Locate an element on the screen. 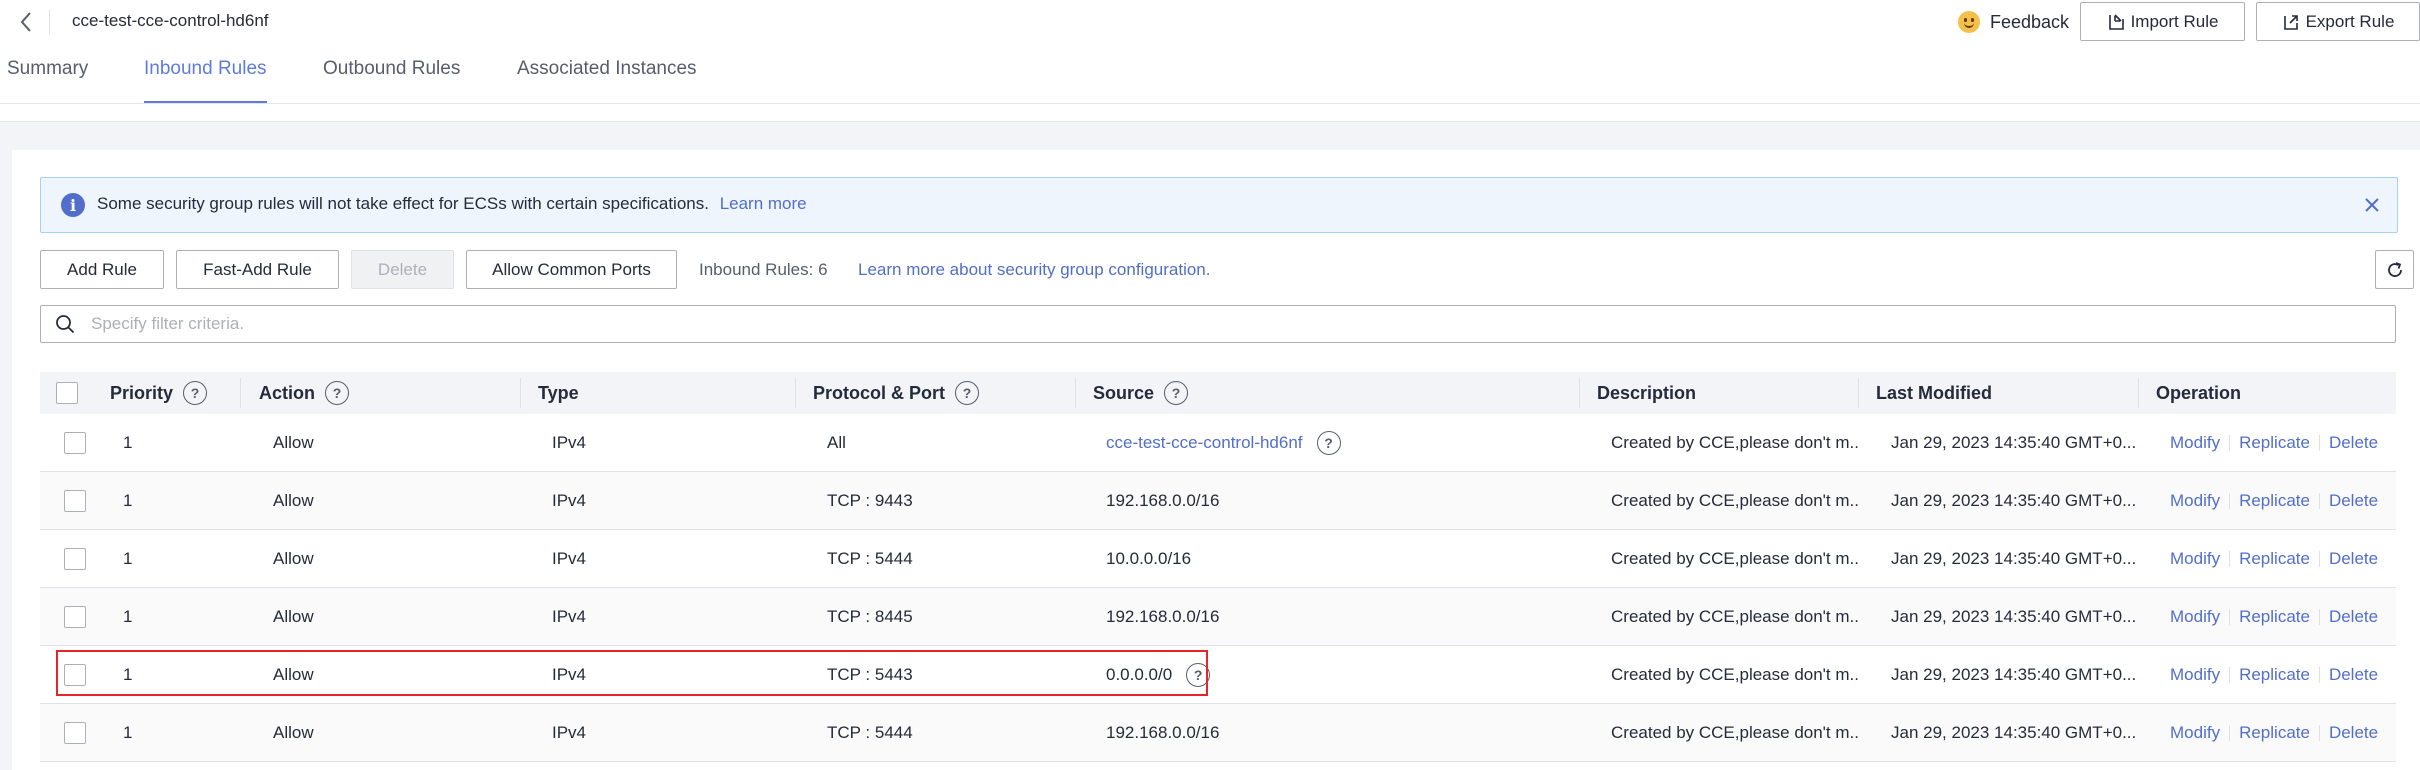  tab-inbound-rules: Inbound Rules is located at coordinates (205, 81).